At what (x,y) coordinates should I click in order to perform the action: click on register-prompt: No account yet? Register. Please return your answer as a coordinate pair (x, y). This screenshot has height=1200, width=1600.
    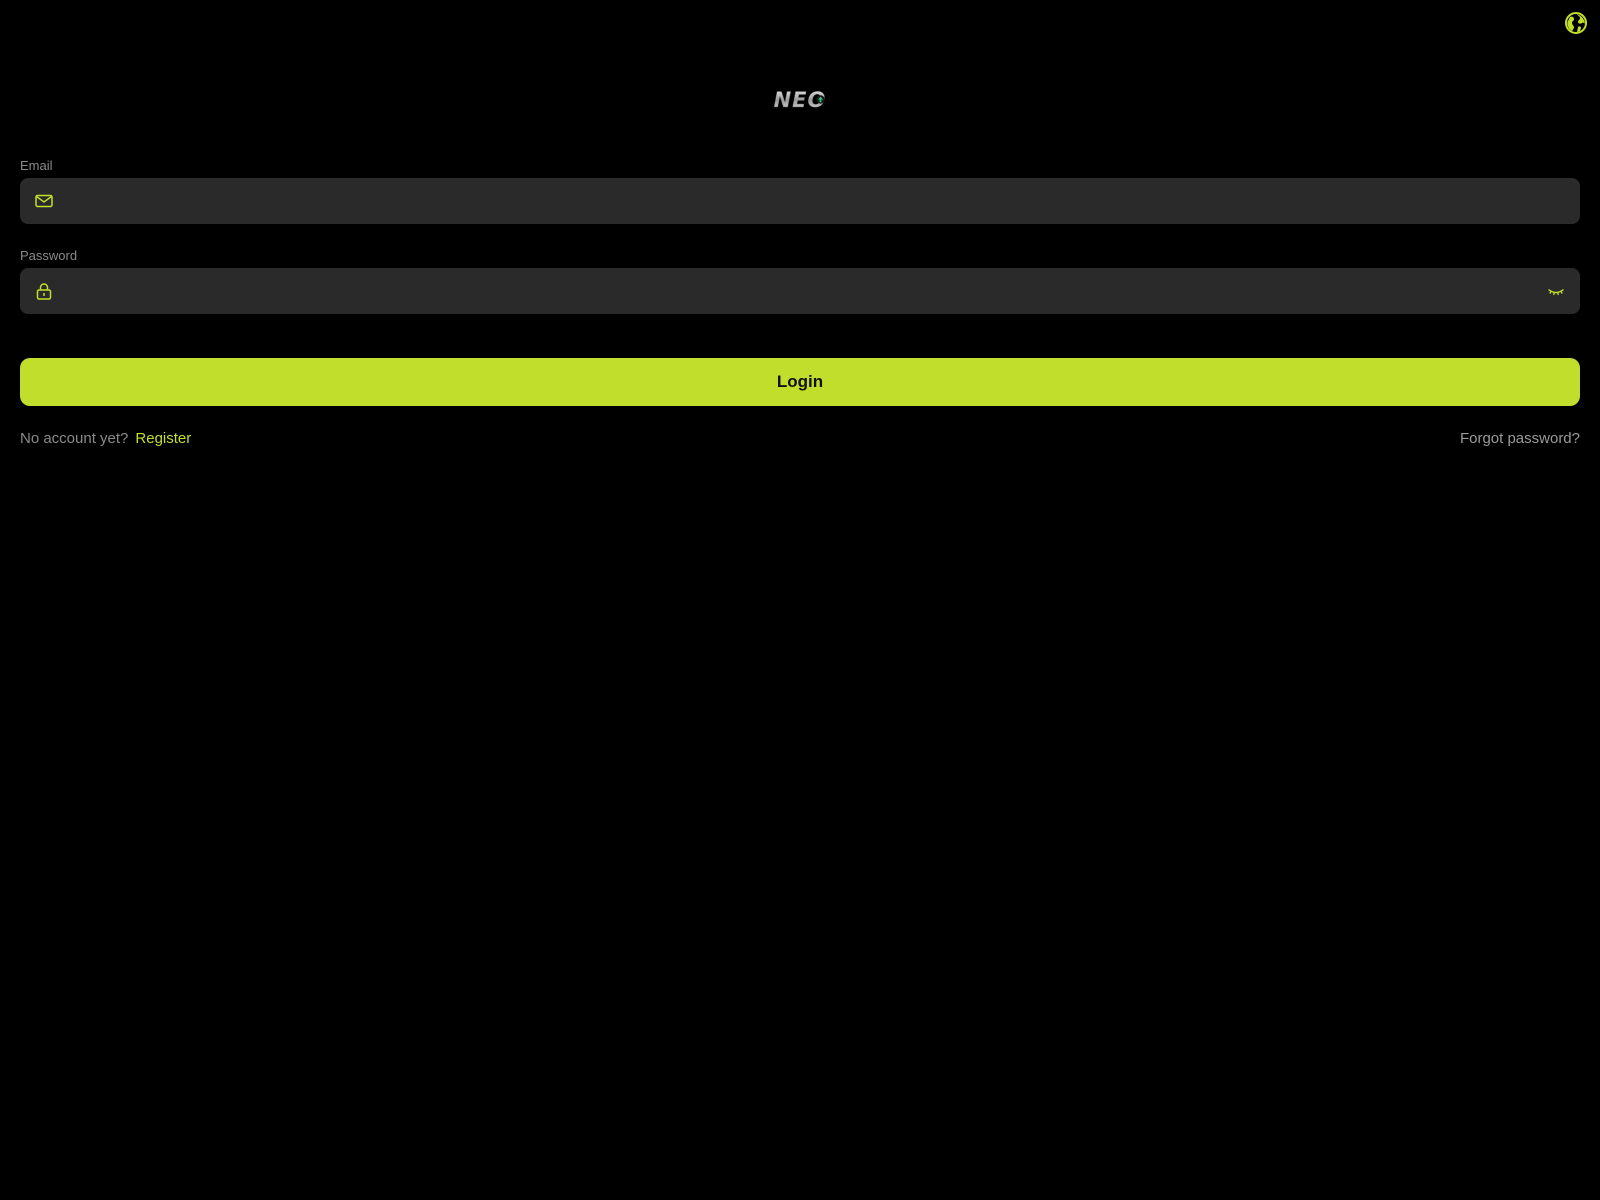
    Looking at the image, I should click on (105, 438).